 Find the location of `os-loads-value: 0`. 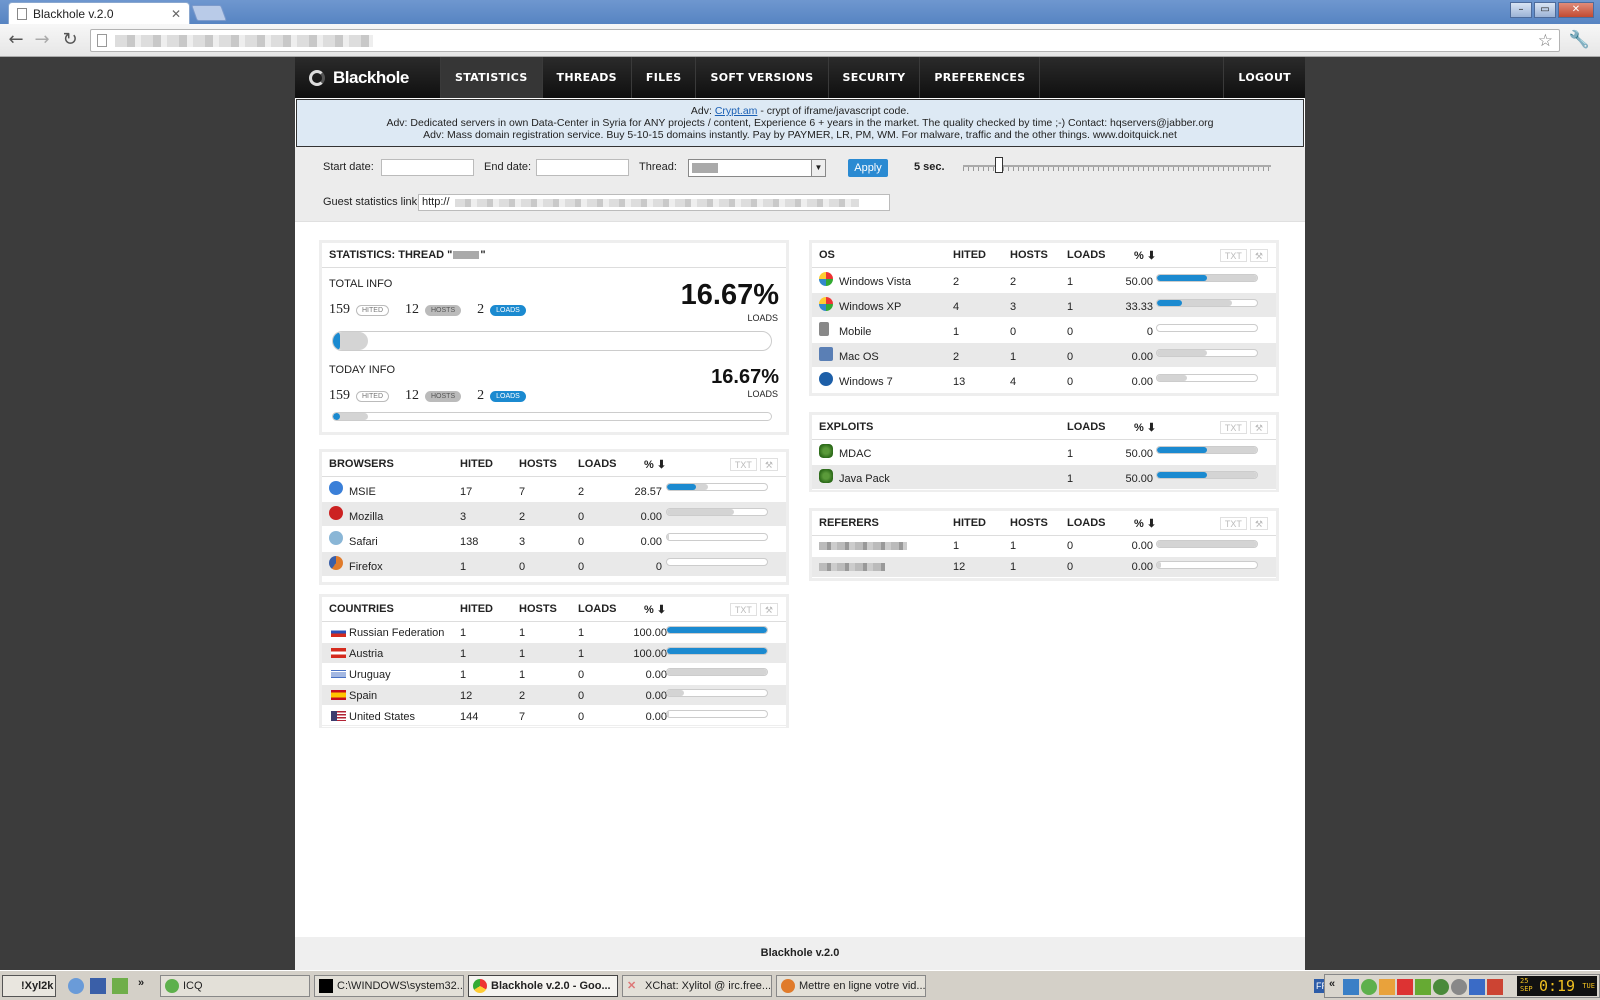

os-loads-value: 0 is located at coordinates (1070, 332).